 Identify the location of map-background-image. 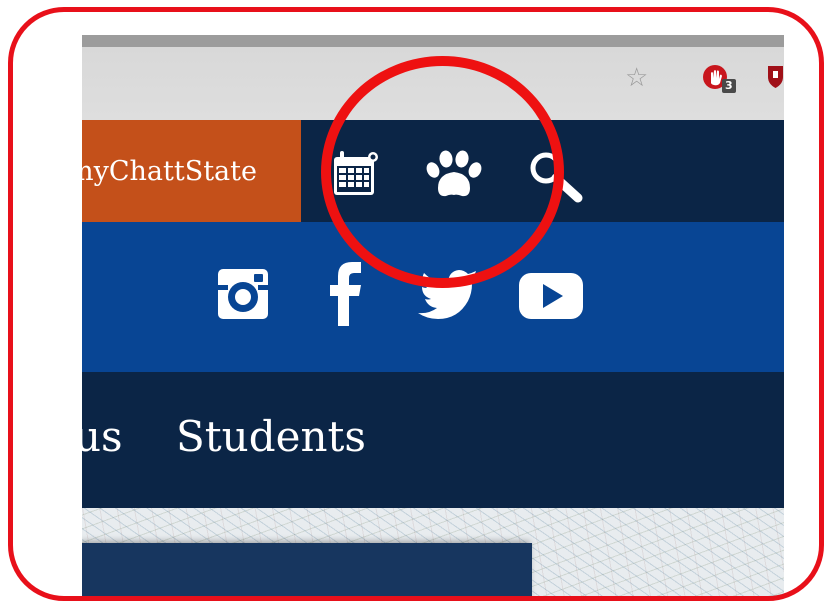
(433, 552).